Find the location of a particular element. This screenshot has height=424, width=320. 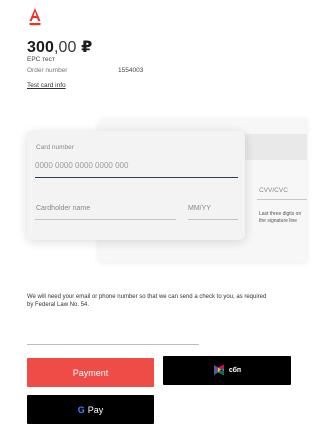

expiry-date-underline is located at coordinates (213, 219).